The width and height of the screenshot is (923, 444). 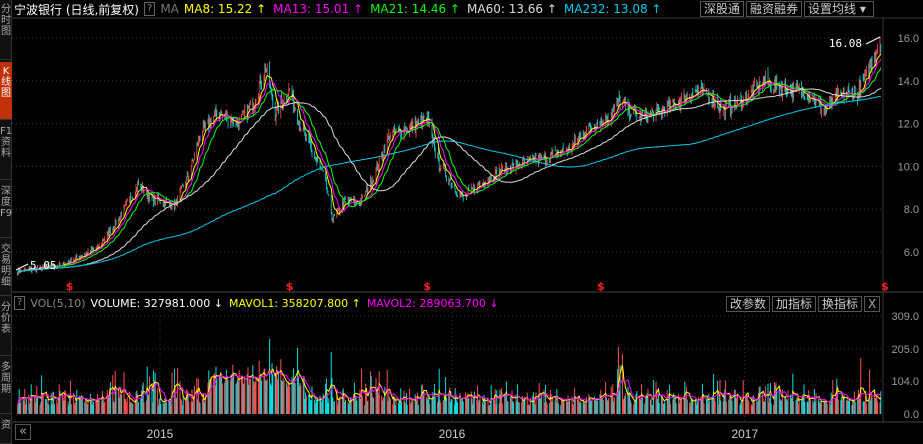 What do you see at coordinates (905, 317) in the screenshot?
I see `volume-tick-label: 309.0` at bounding box center [905, 317].